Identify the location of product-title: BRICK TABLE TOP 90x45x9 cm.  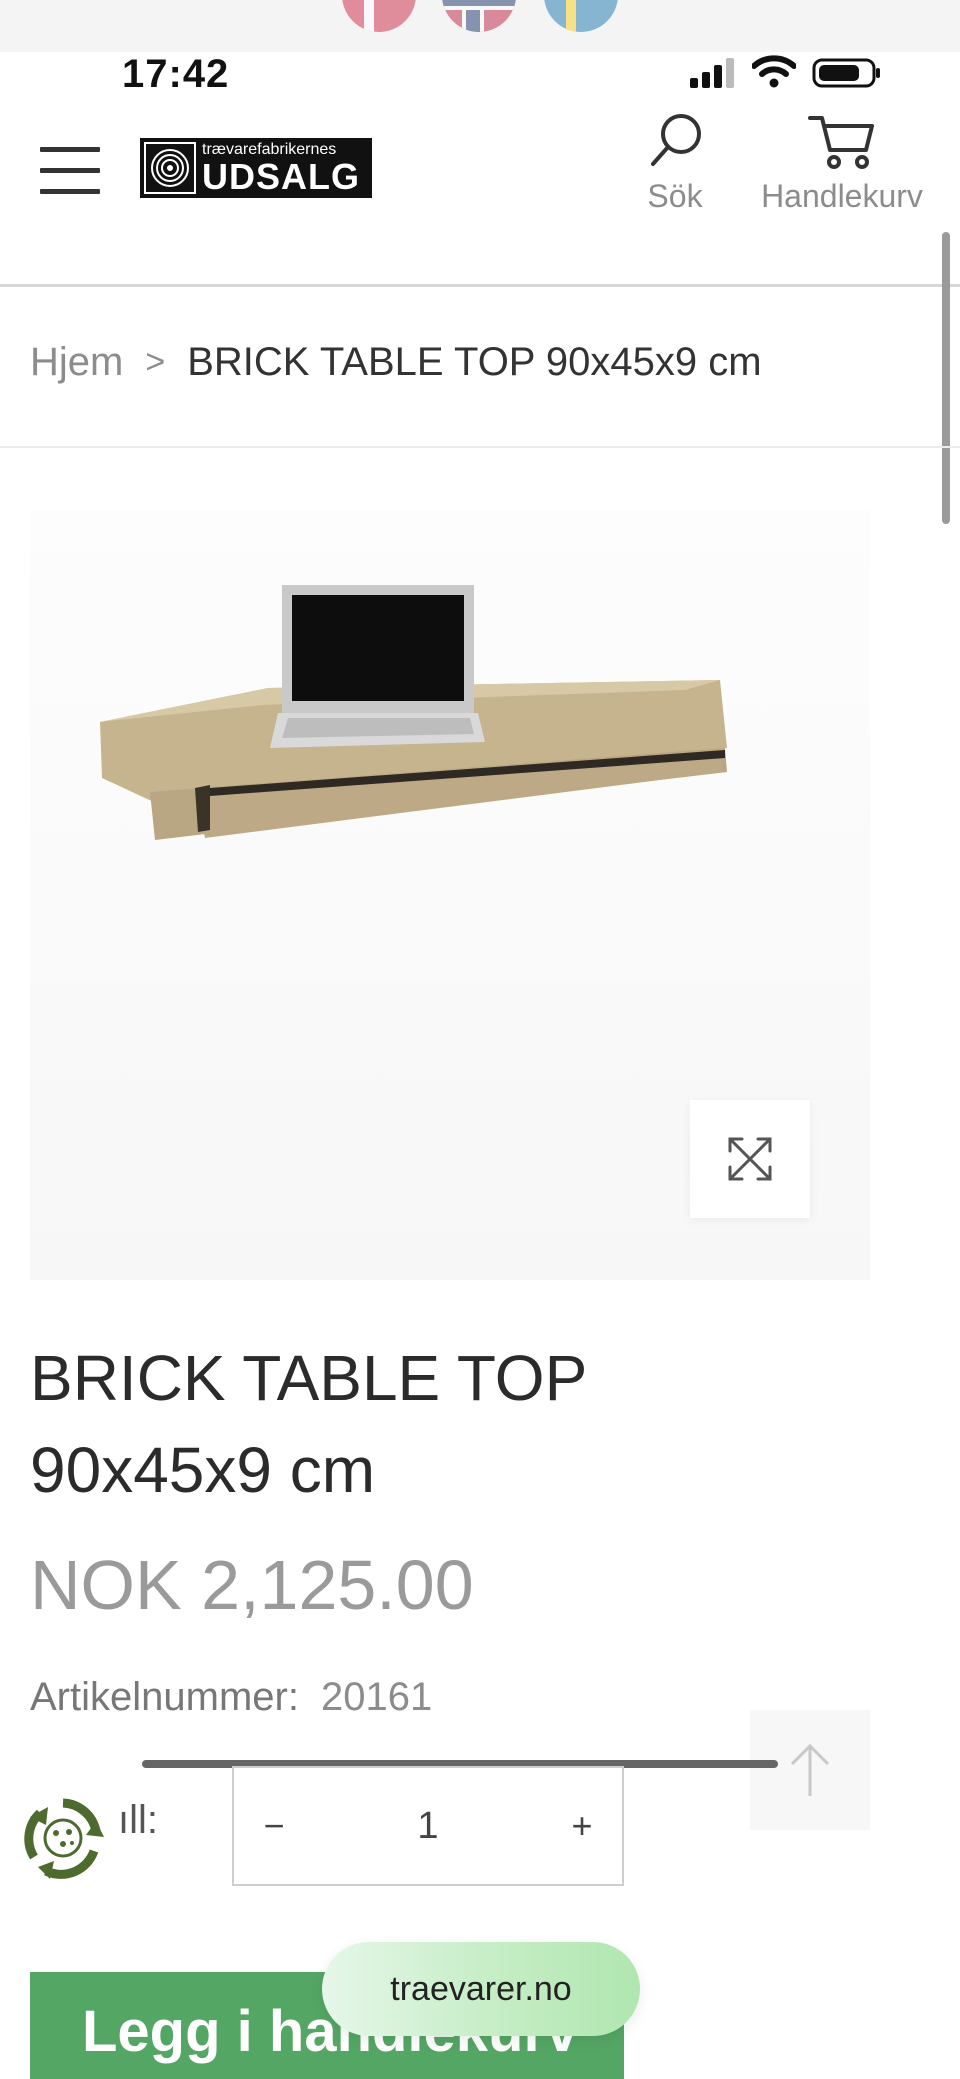
(308, 1424).